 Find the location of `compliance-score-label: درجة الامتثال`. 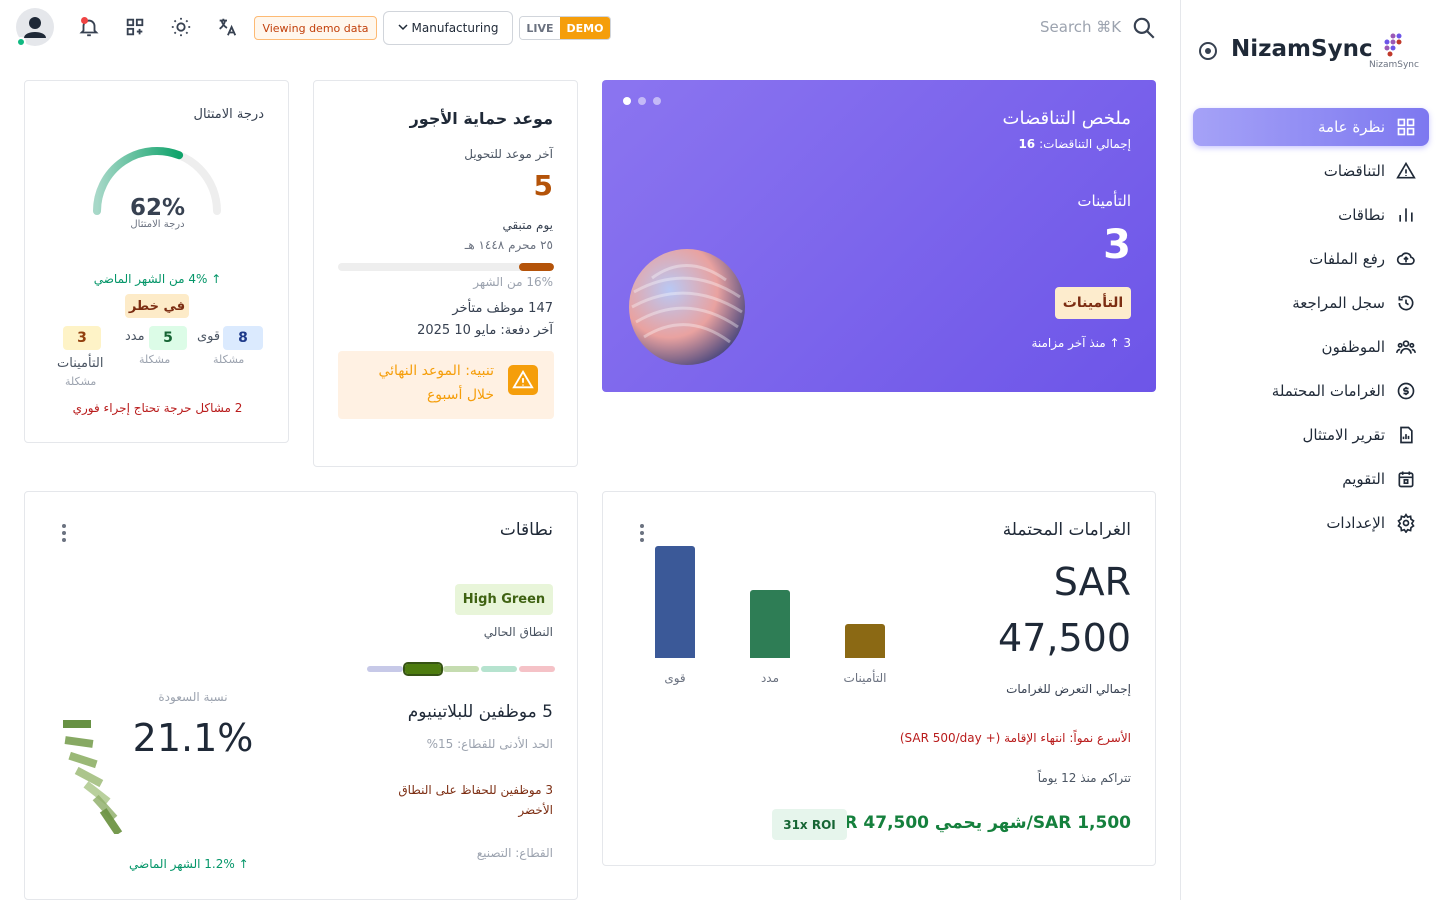

compliance-score-label: درجة الامتثال is located at coordinates (157, 224).